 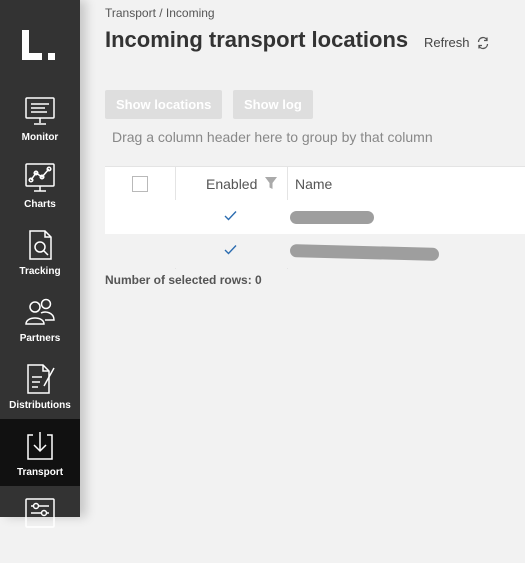 I want to click on sidebar-item-tracking: Tracking, so click(x=40, y=261).